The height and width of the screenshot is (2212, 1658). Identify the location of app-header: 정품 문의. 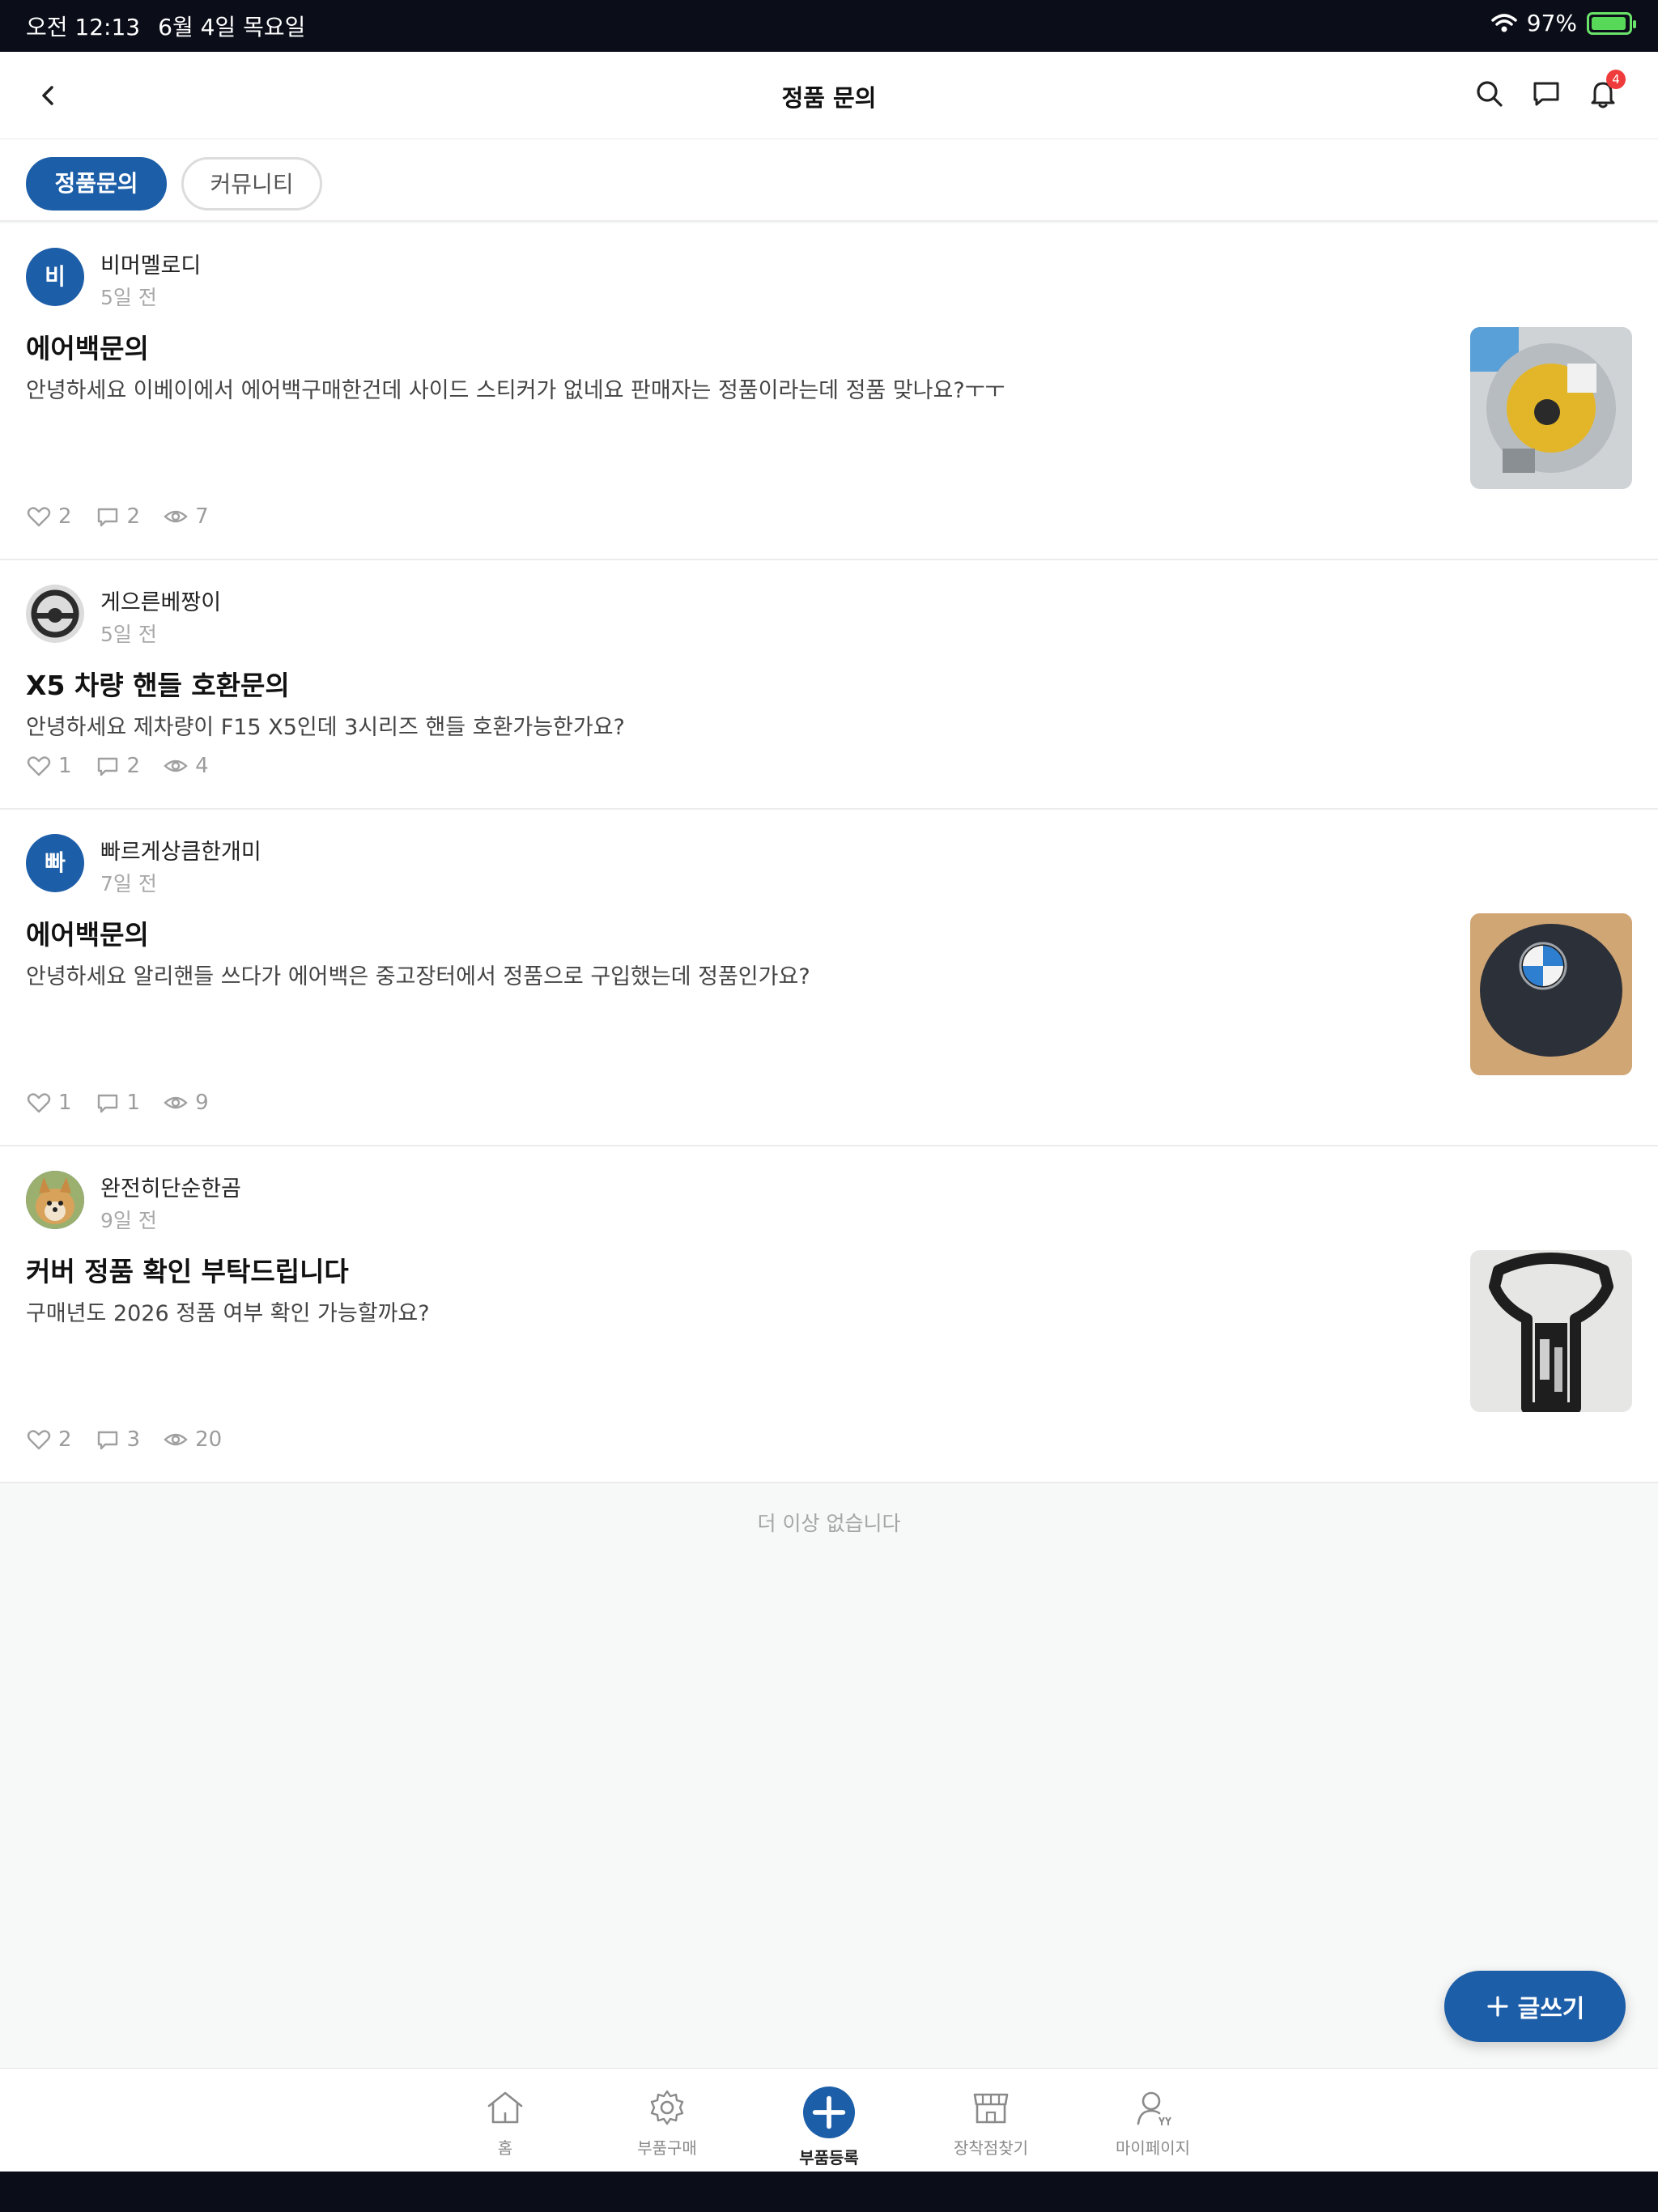
(829, 96).